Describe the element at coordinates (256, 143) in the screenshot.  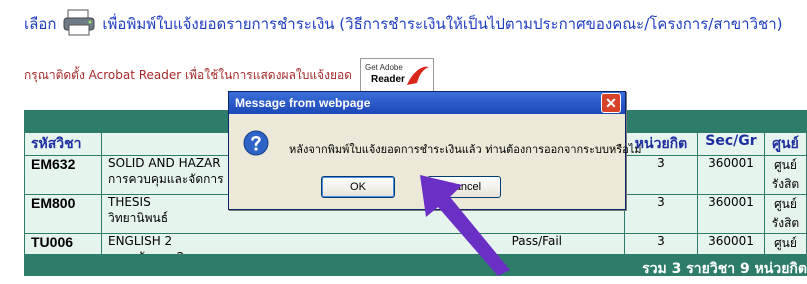
I see `question-icon` at that location.